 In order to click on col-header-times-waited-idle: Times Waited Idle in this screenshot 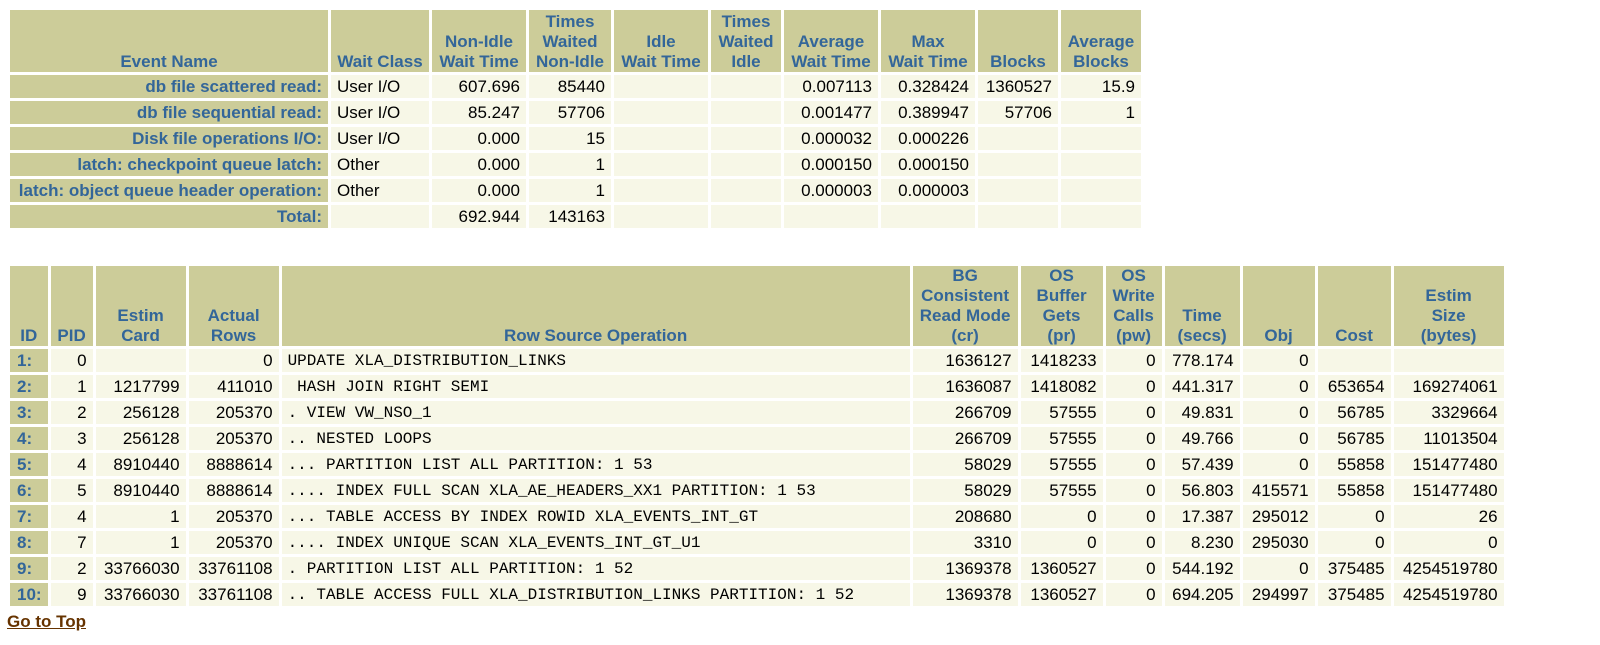, I will do `click(746, 41)`.